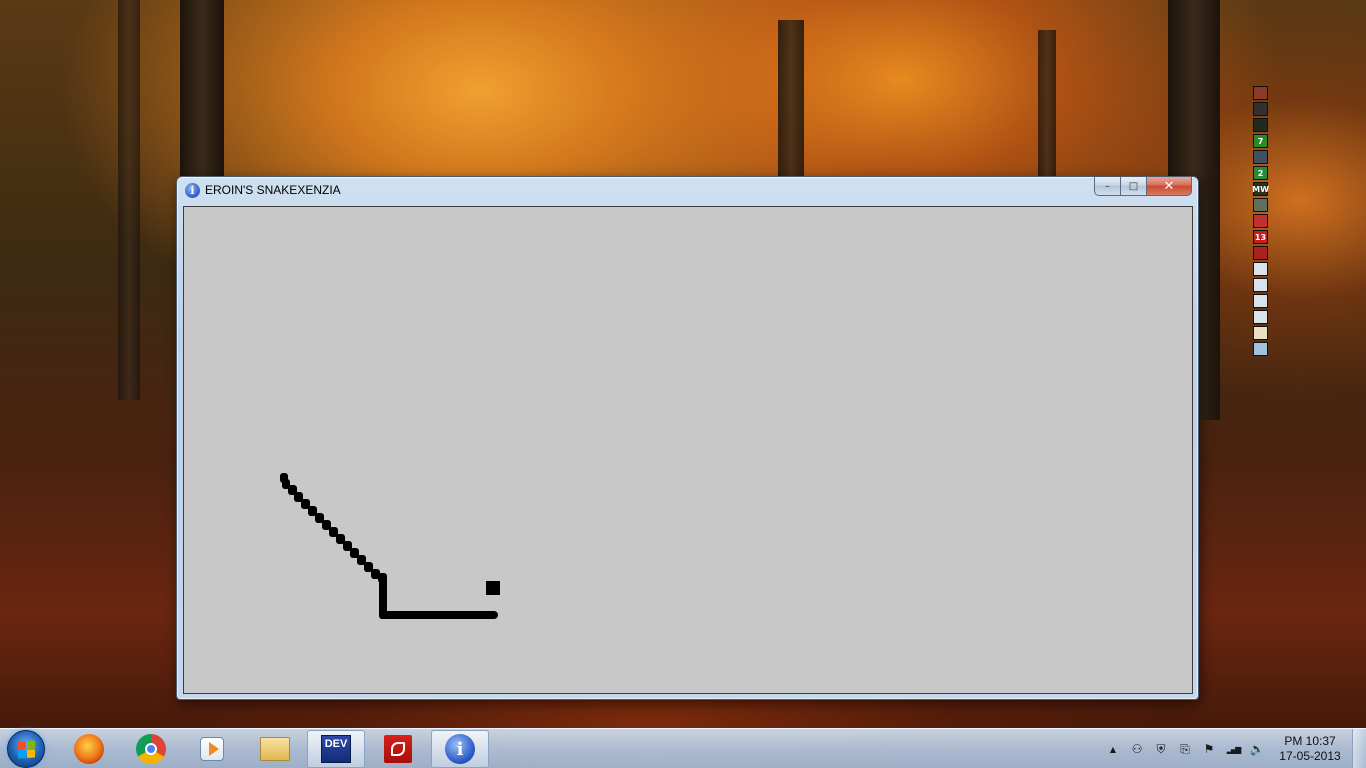 The height and width of the screenshot is (768, 1366). What do you see at coordinates (1134, 186) in the screenshot?
I see `maximize-button: □` at bounding box center [1134, 186].